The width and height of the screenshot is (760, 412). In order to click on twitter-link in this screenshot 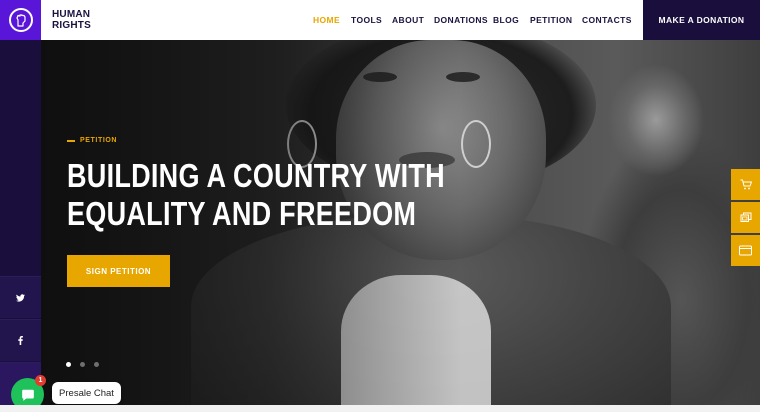, I will do `click(20, 297)`.